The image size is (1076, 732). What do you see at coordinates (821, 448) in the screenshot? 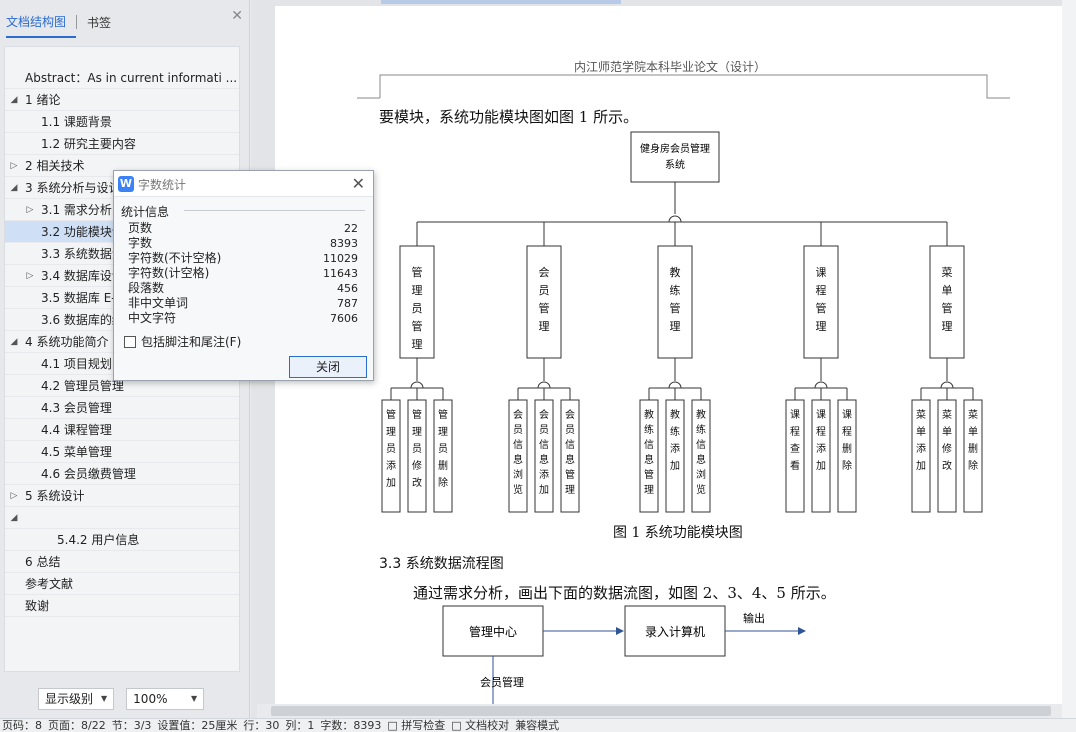
I see `submodule-label: 添` at bounding box center [821, 448].